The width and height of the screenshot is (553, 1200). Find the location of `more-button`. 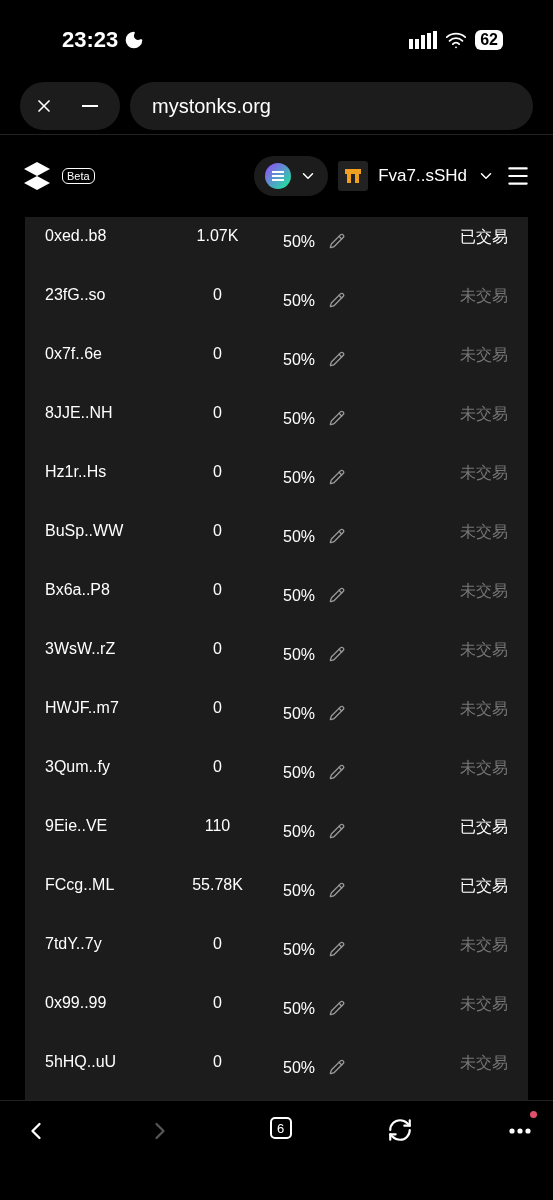

more-button is located at coordinates (520, 1131).